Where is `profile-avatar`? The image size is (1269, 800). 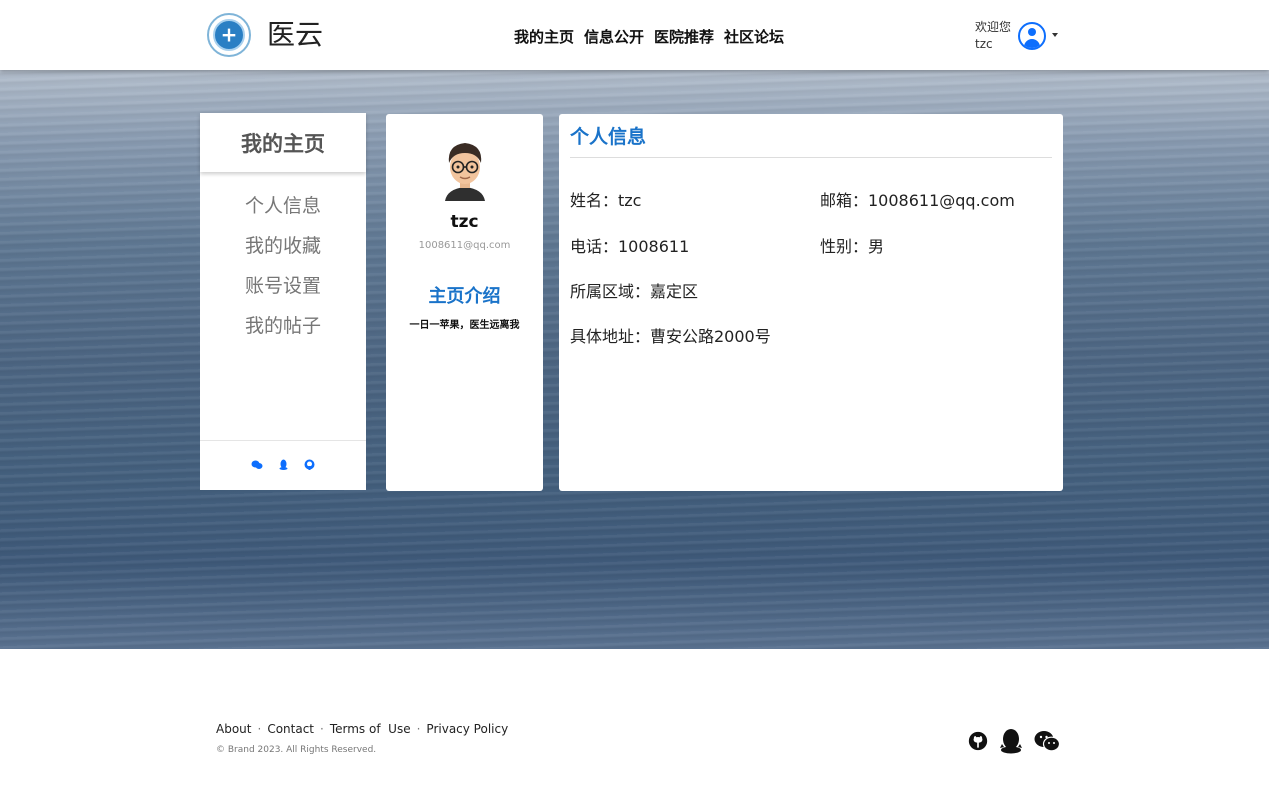 profile-avatar is located at coordinates (465, 171).